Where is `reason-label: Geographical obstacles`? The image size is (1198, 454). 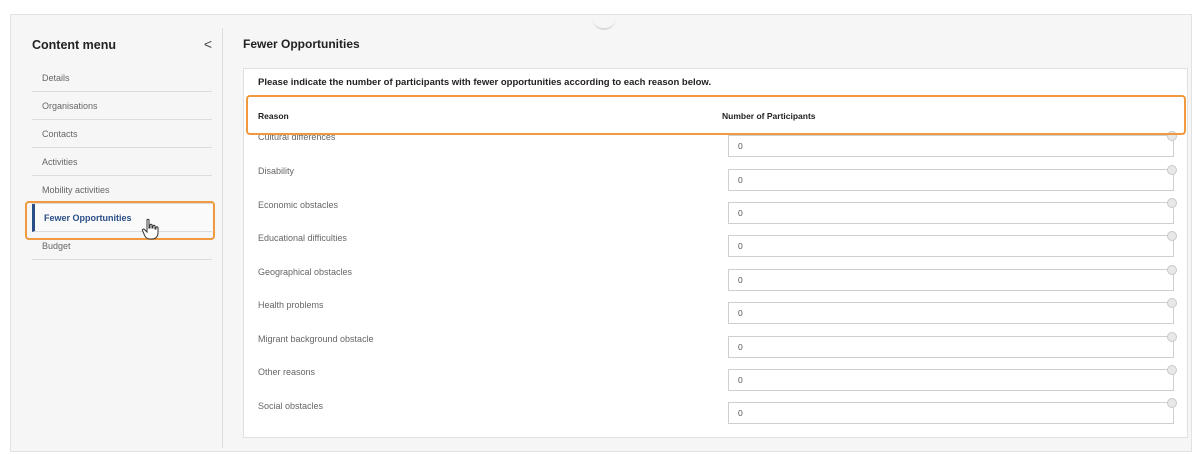
reason-label: Geographical obstacles is located at coordinates (305, 272).